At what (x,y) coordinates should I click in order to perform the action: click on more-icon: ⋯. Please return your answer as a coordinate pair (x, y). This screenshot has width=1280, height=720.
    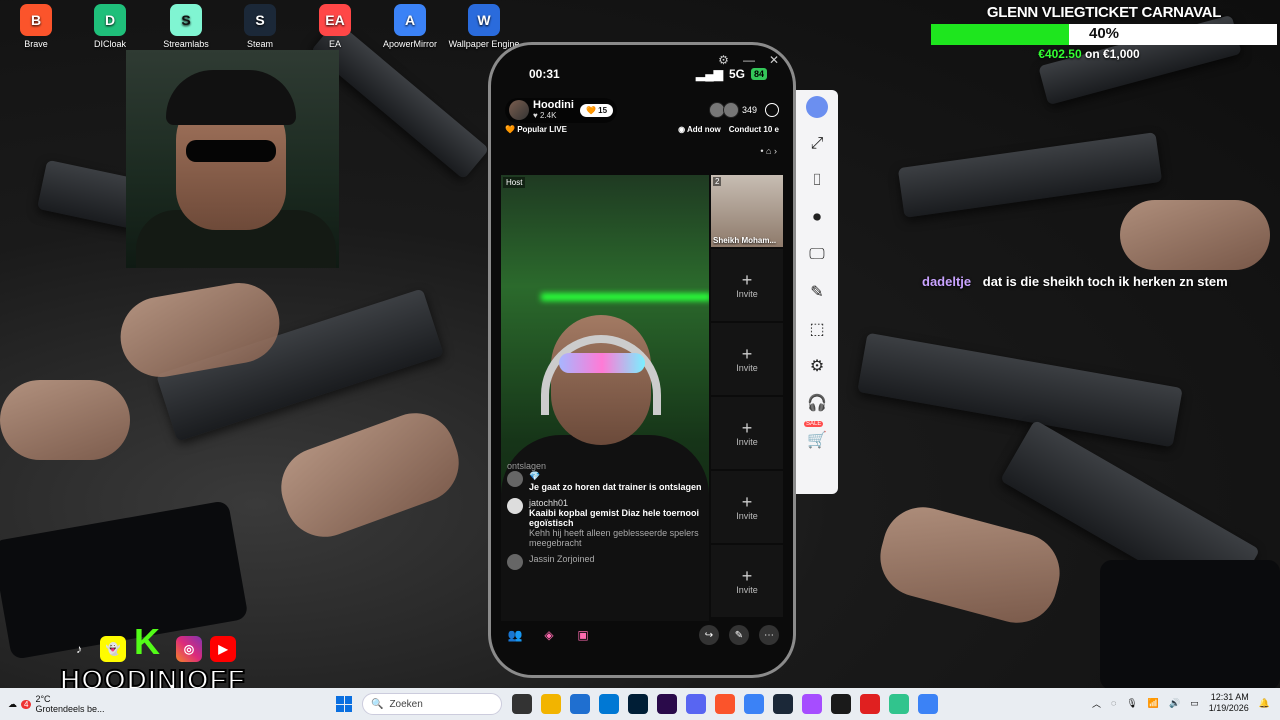
    Looking at the image, I should click on (769, 635).